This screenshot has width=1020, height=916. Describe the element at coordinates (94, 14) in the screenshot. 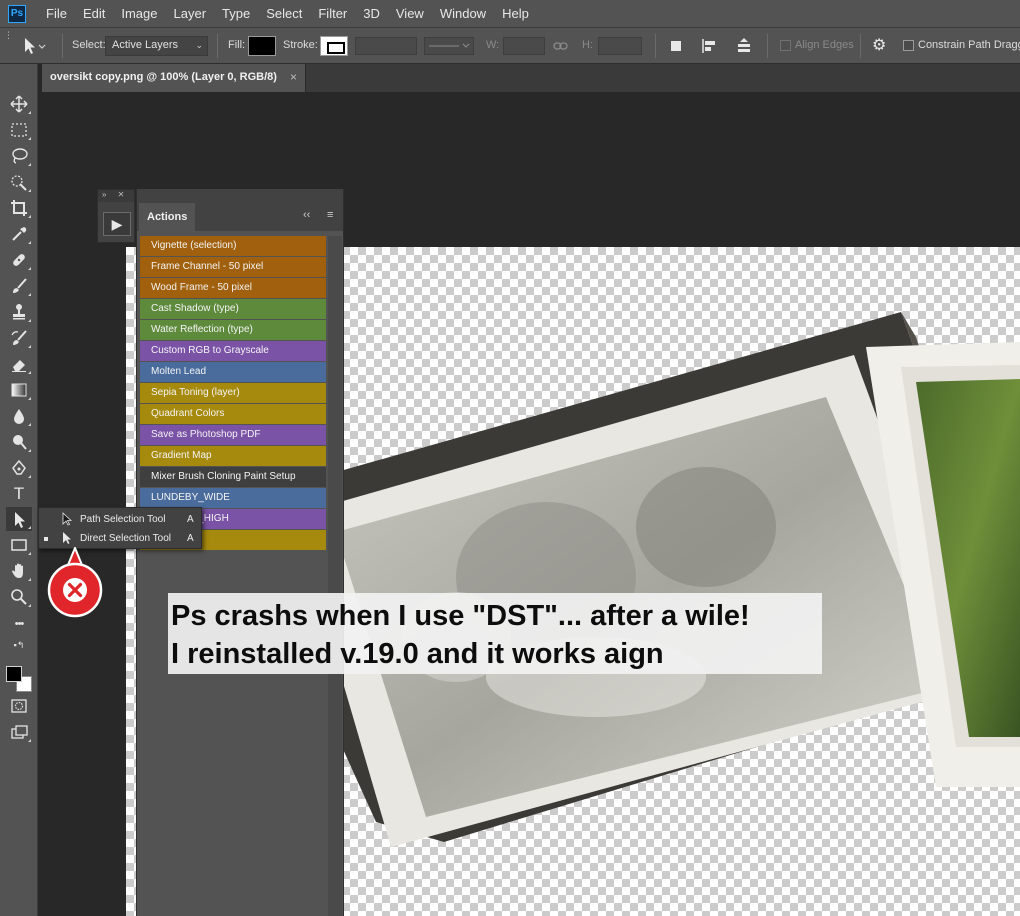

I see `menu-edit: Edit` at that location.